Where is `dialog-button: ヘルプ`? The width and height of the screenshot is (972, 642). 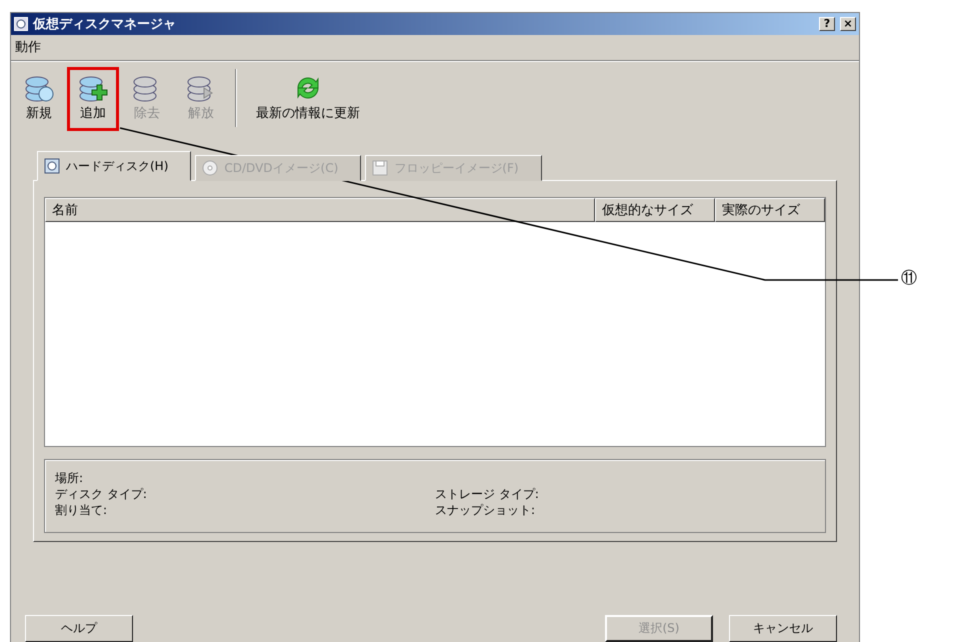 dialog-button: ヘルプ is located at coordinates (79, 628).